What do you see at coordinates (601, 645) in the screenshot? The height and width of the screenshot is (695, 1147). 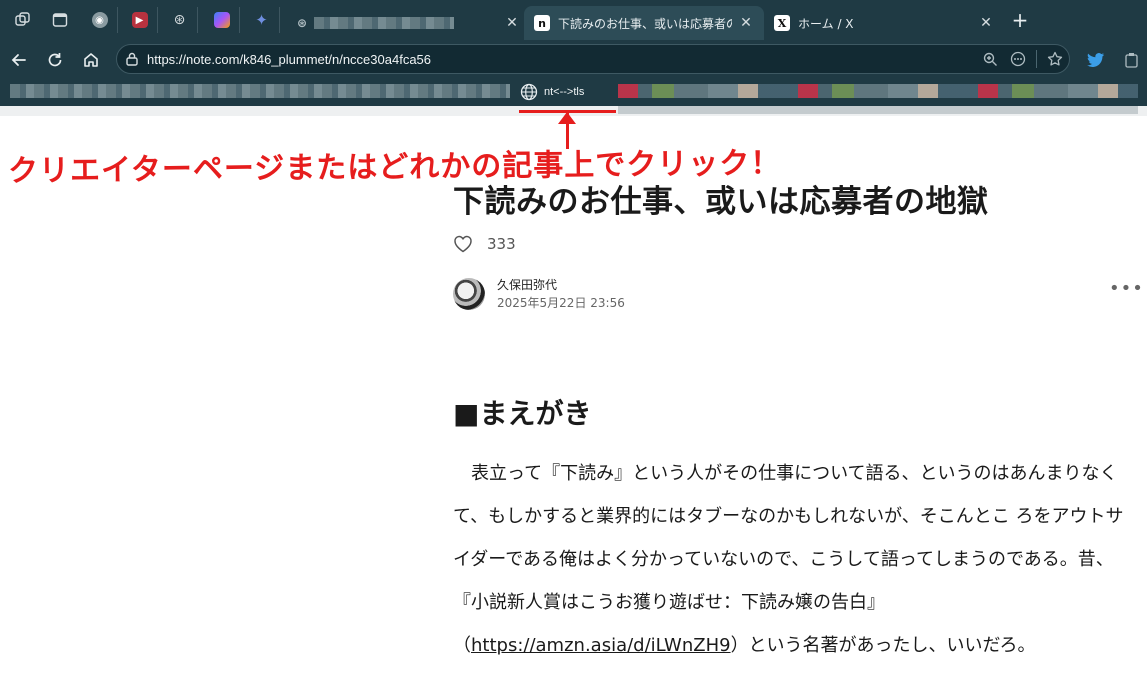 I see `amazon-link: https://amzn.asia/d/iLWnZH9` at bounding box center [601, 645].